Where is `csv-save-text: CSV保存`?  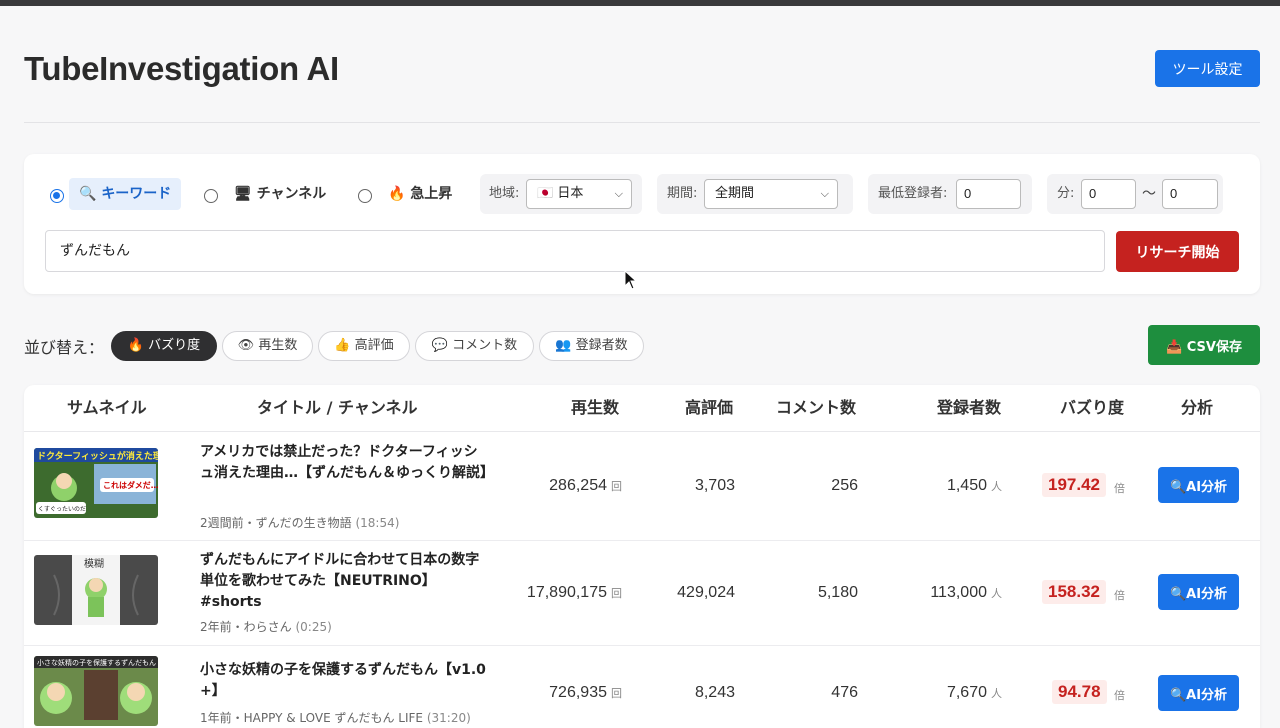 csv-save-text: CSV保存 is located at coordinates (1214, 347).